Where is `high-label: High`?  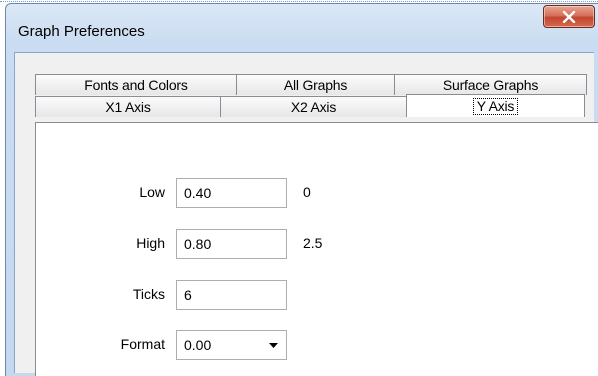 high-label: High is located at coordinates (150, 243).